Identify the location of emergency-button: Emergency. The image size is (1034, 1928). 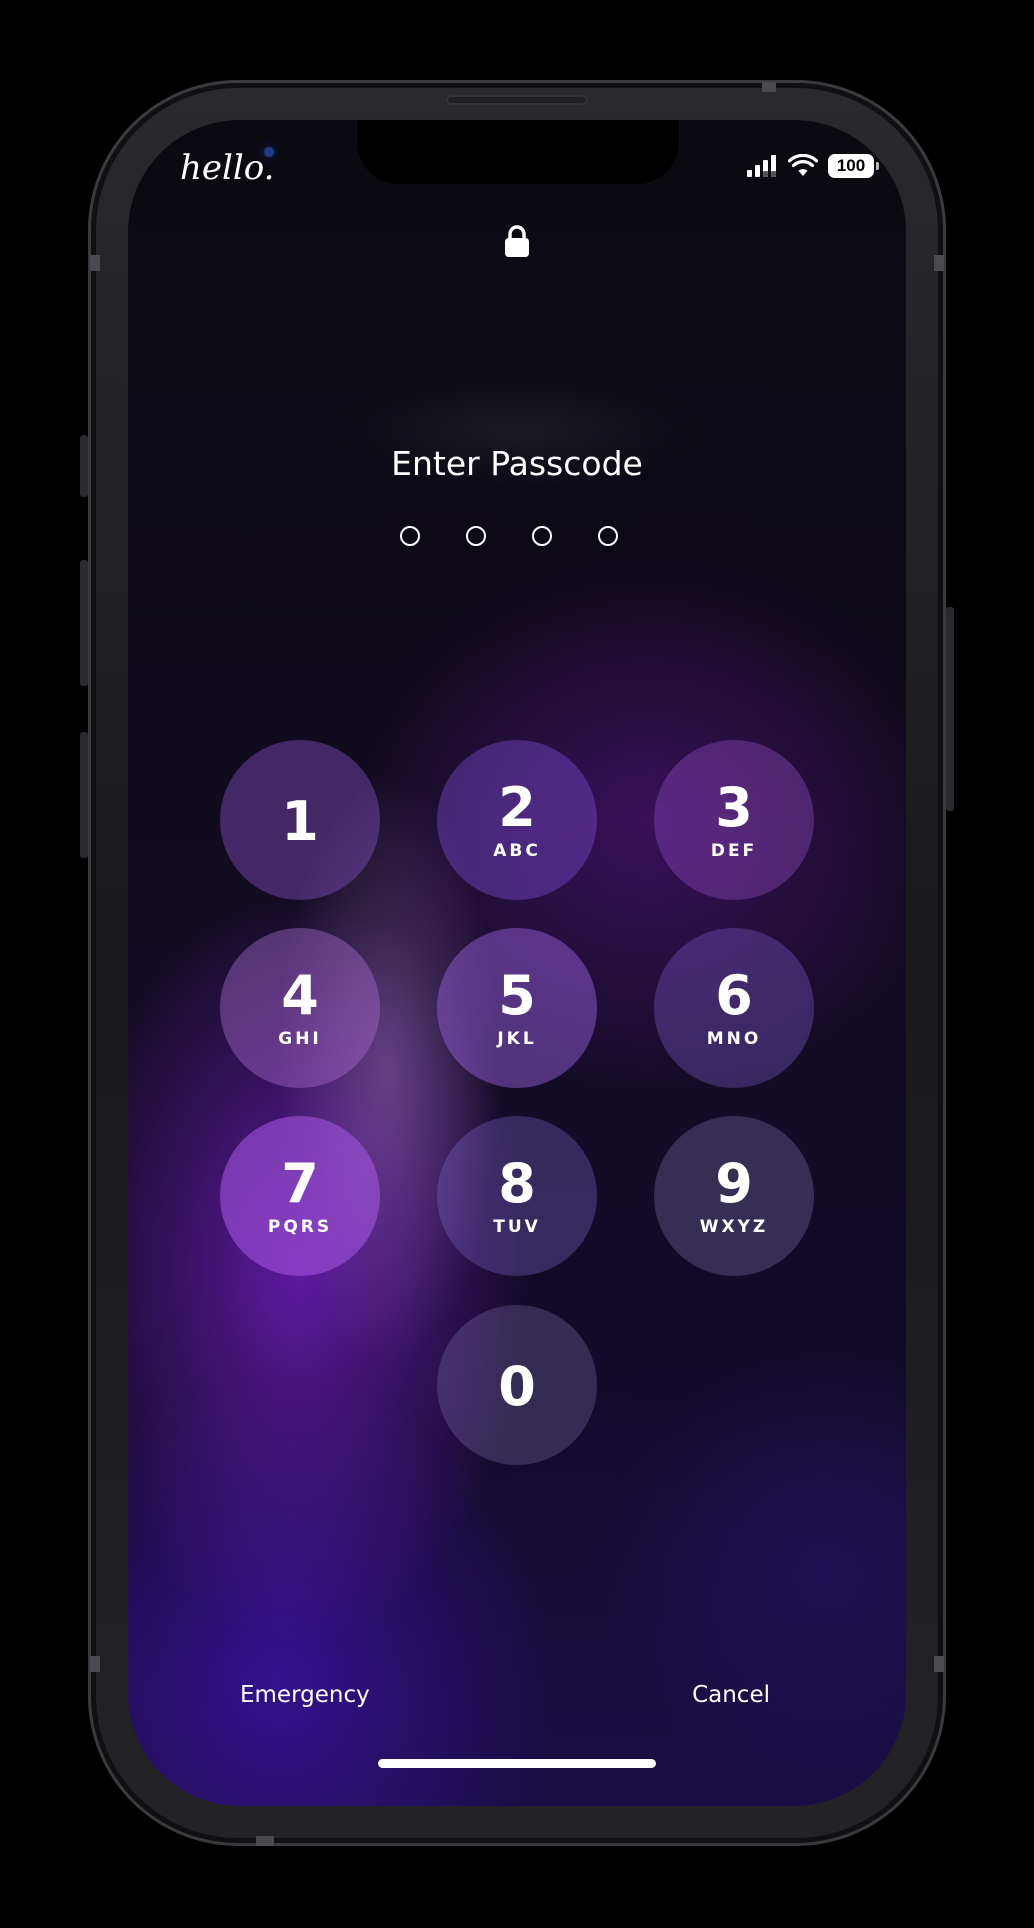
(305, 1695).